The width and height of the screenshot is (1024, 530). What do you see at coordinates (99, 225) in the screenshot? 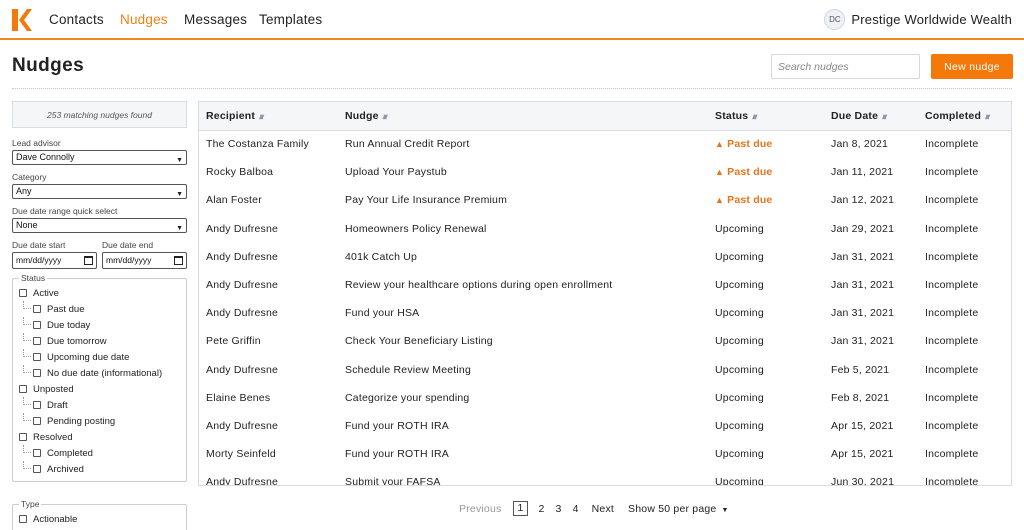
I see `due-range-select: None ▼` at bounding box center [99, 225].